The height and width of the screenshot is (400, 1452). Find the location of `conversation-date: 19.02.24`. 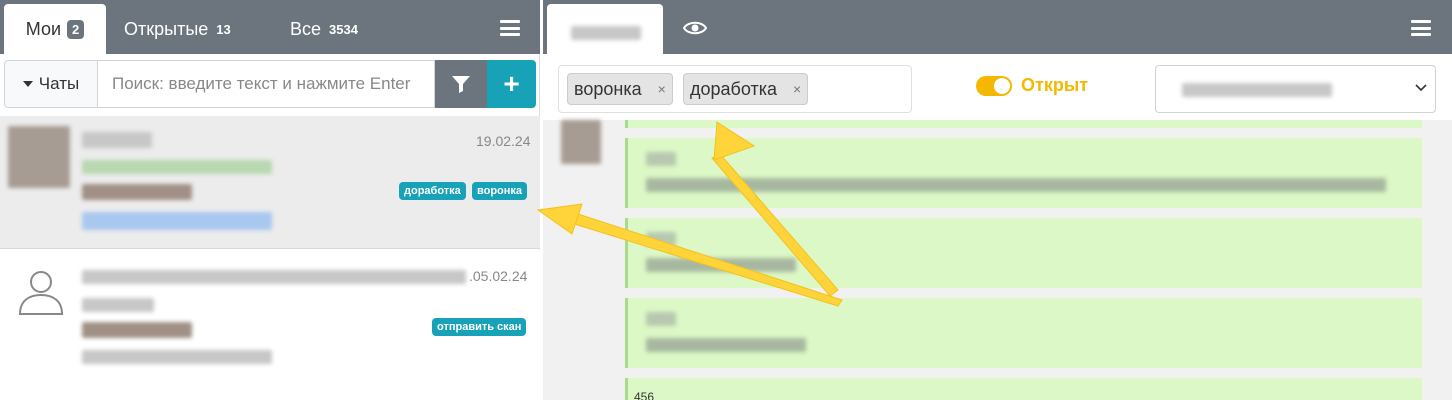

conversation-date: 19.02.24 is located at coordinates (503, 141).